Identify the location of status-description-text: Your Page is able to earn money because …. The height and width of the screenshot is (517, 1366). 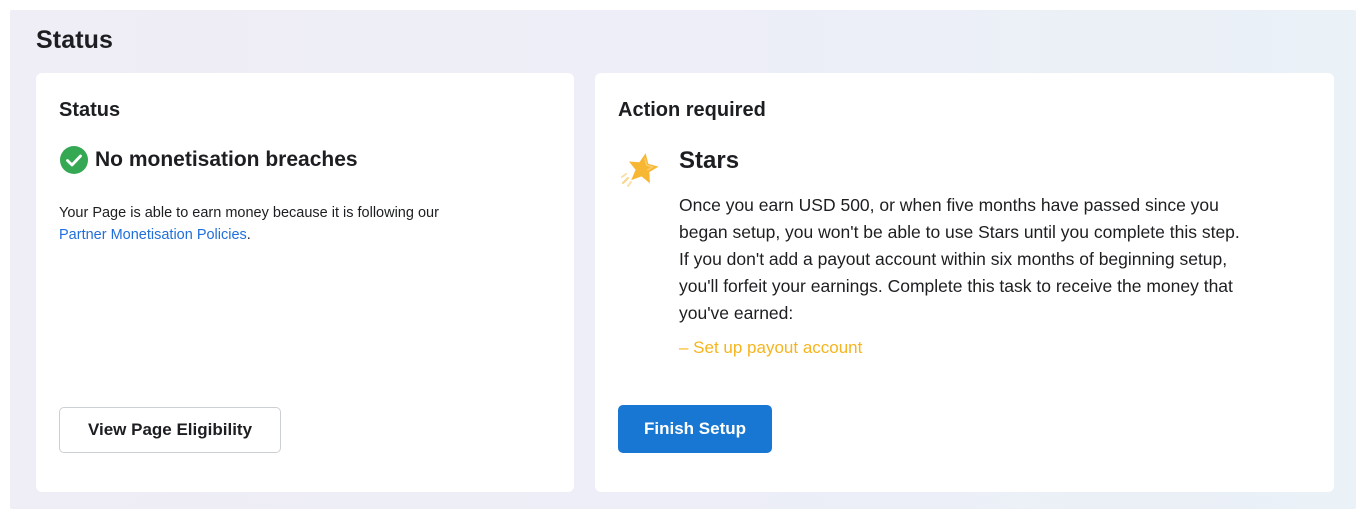
(249, 213).